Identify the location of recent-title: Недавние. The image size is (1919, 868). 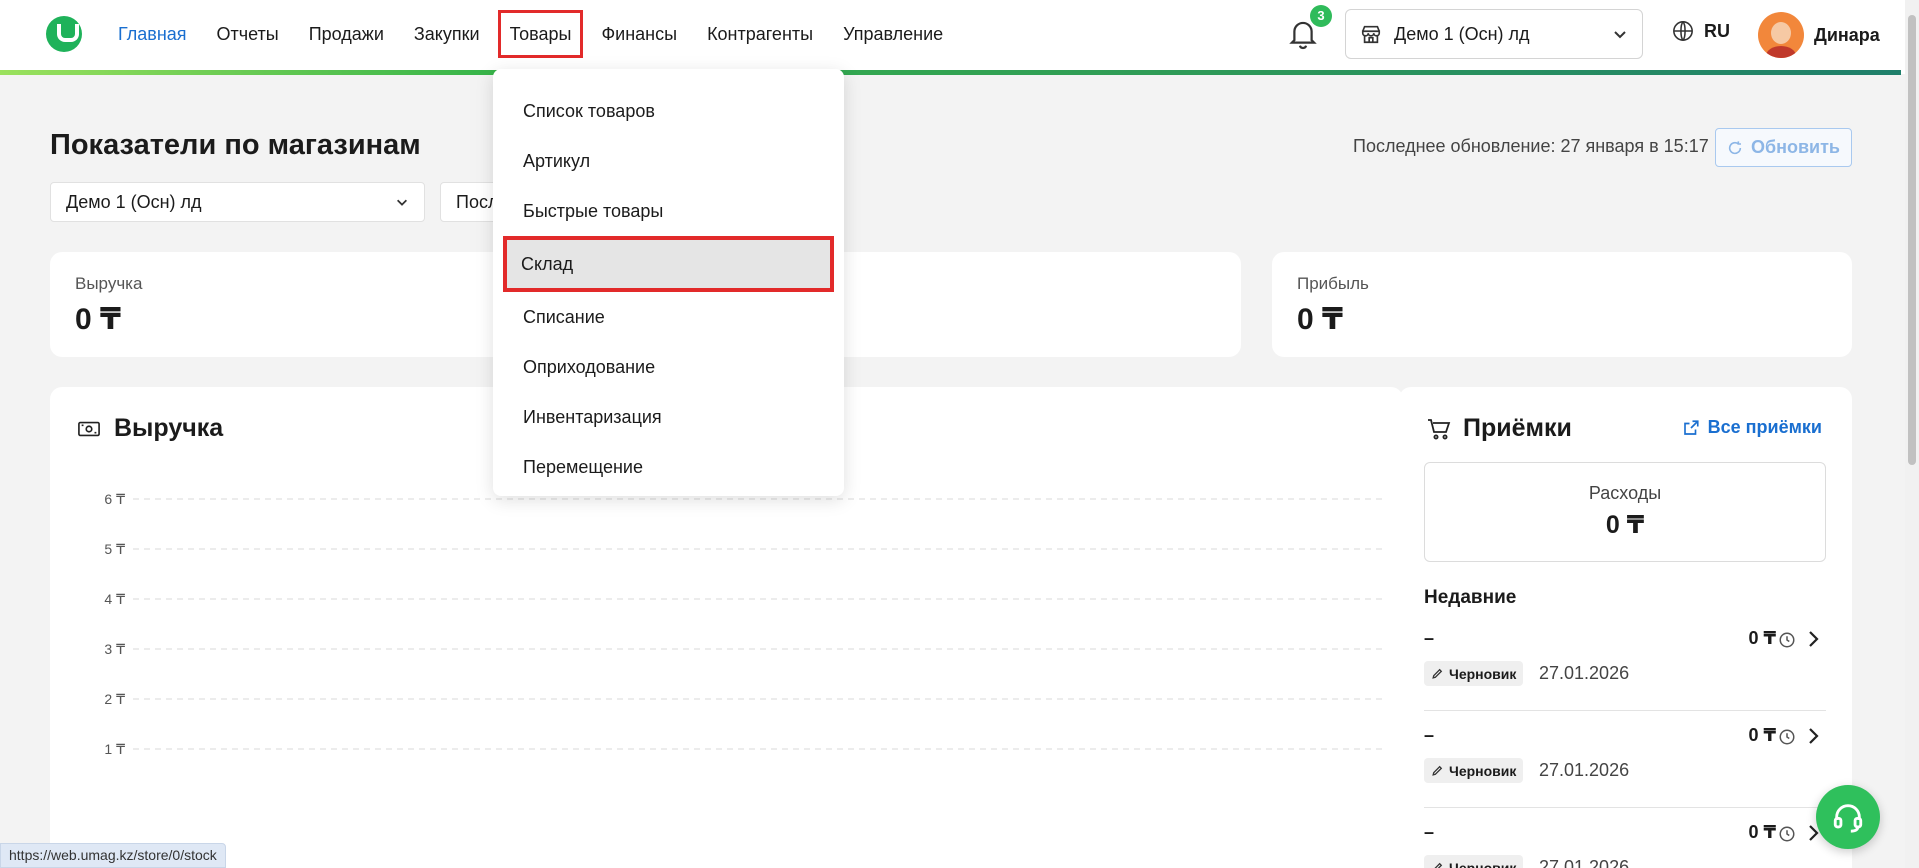
(1470, 597).